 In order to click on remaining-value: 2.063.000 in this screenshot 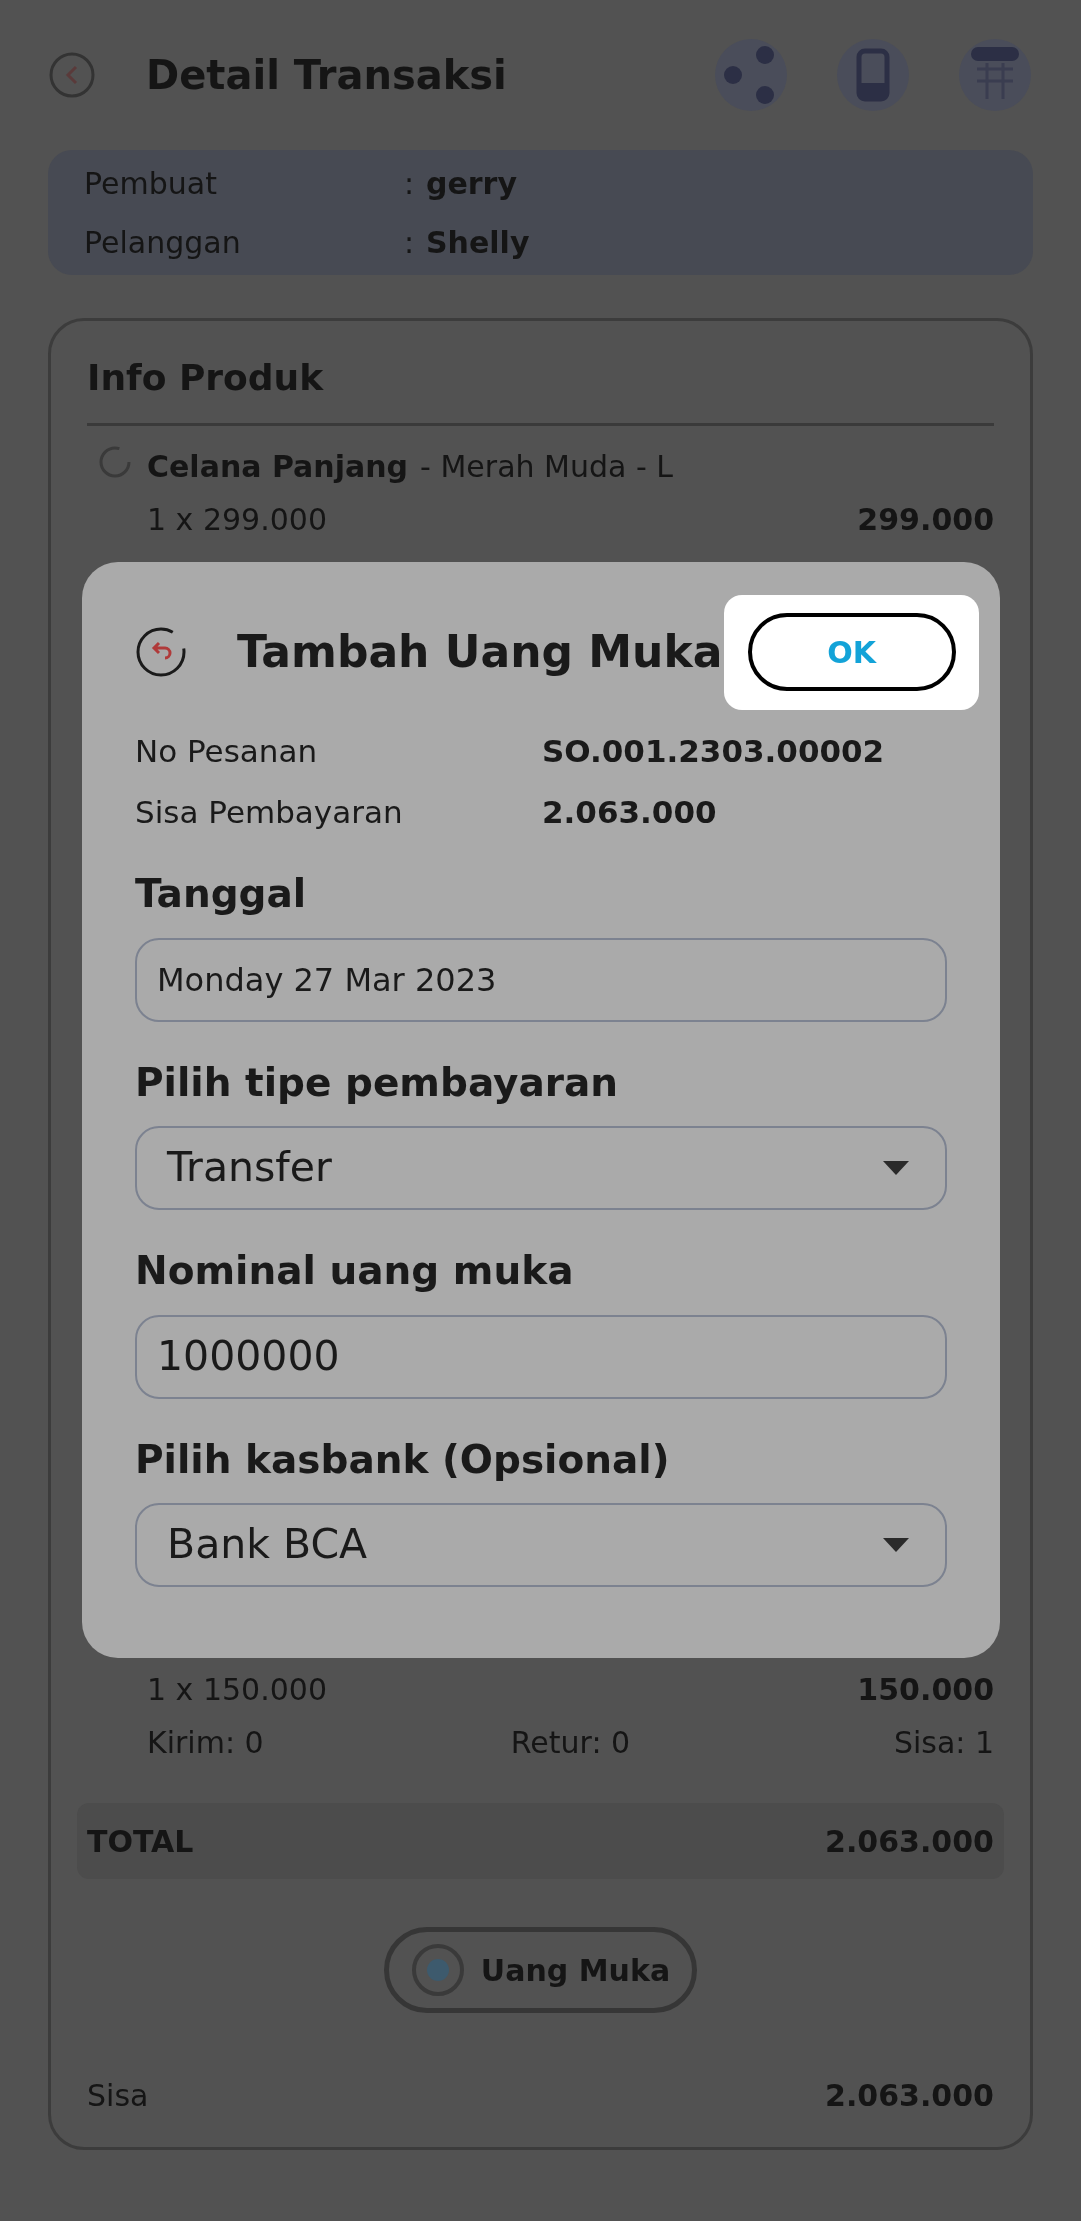, I will do `click(909, 2096)`.